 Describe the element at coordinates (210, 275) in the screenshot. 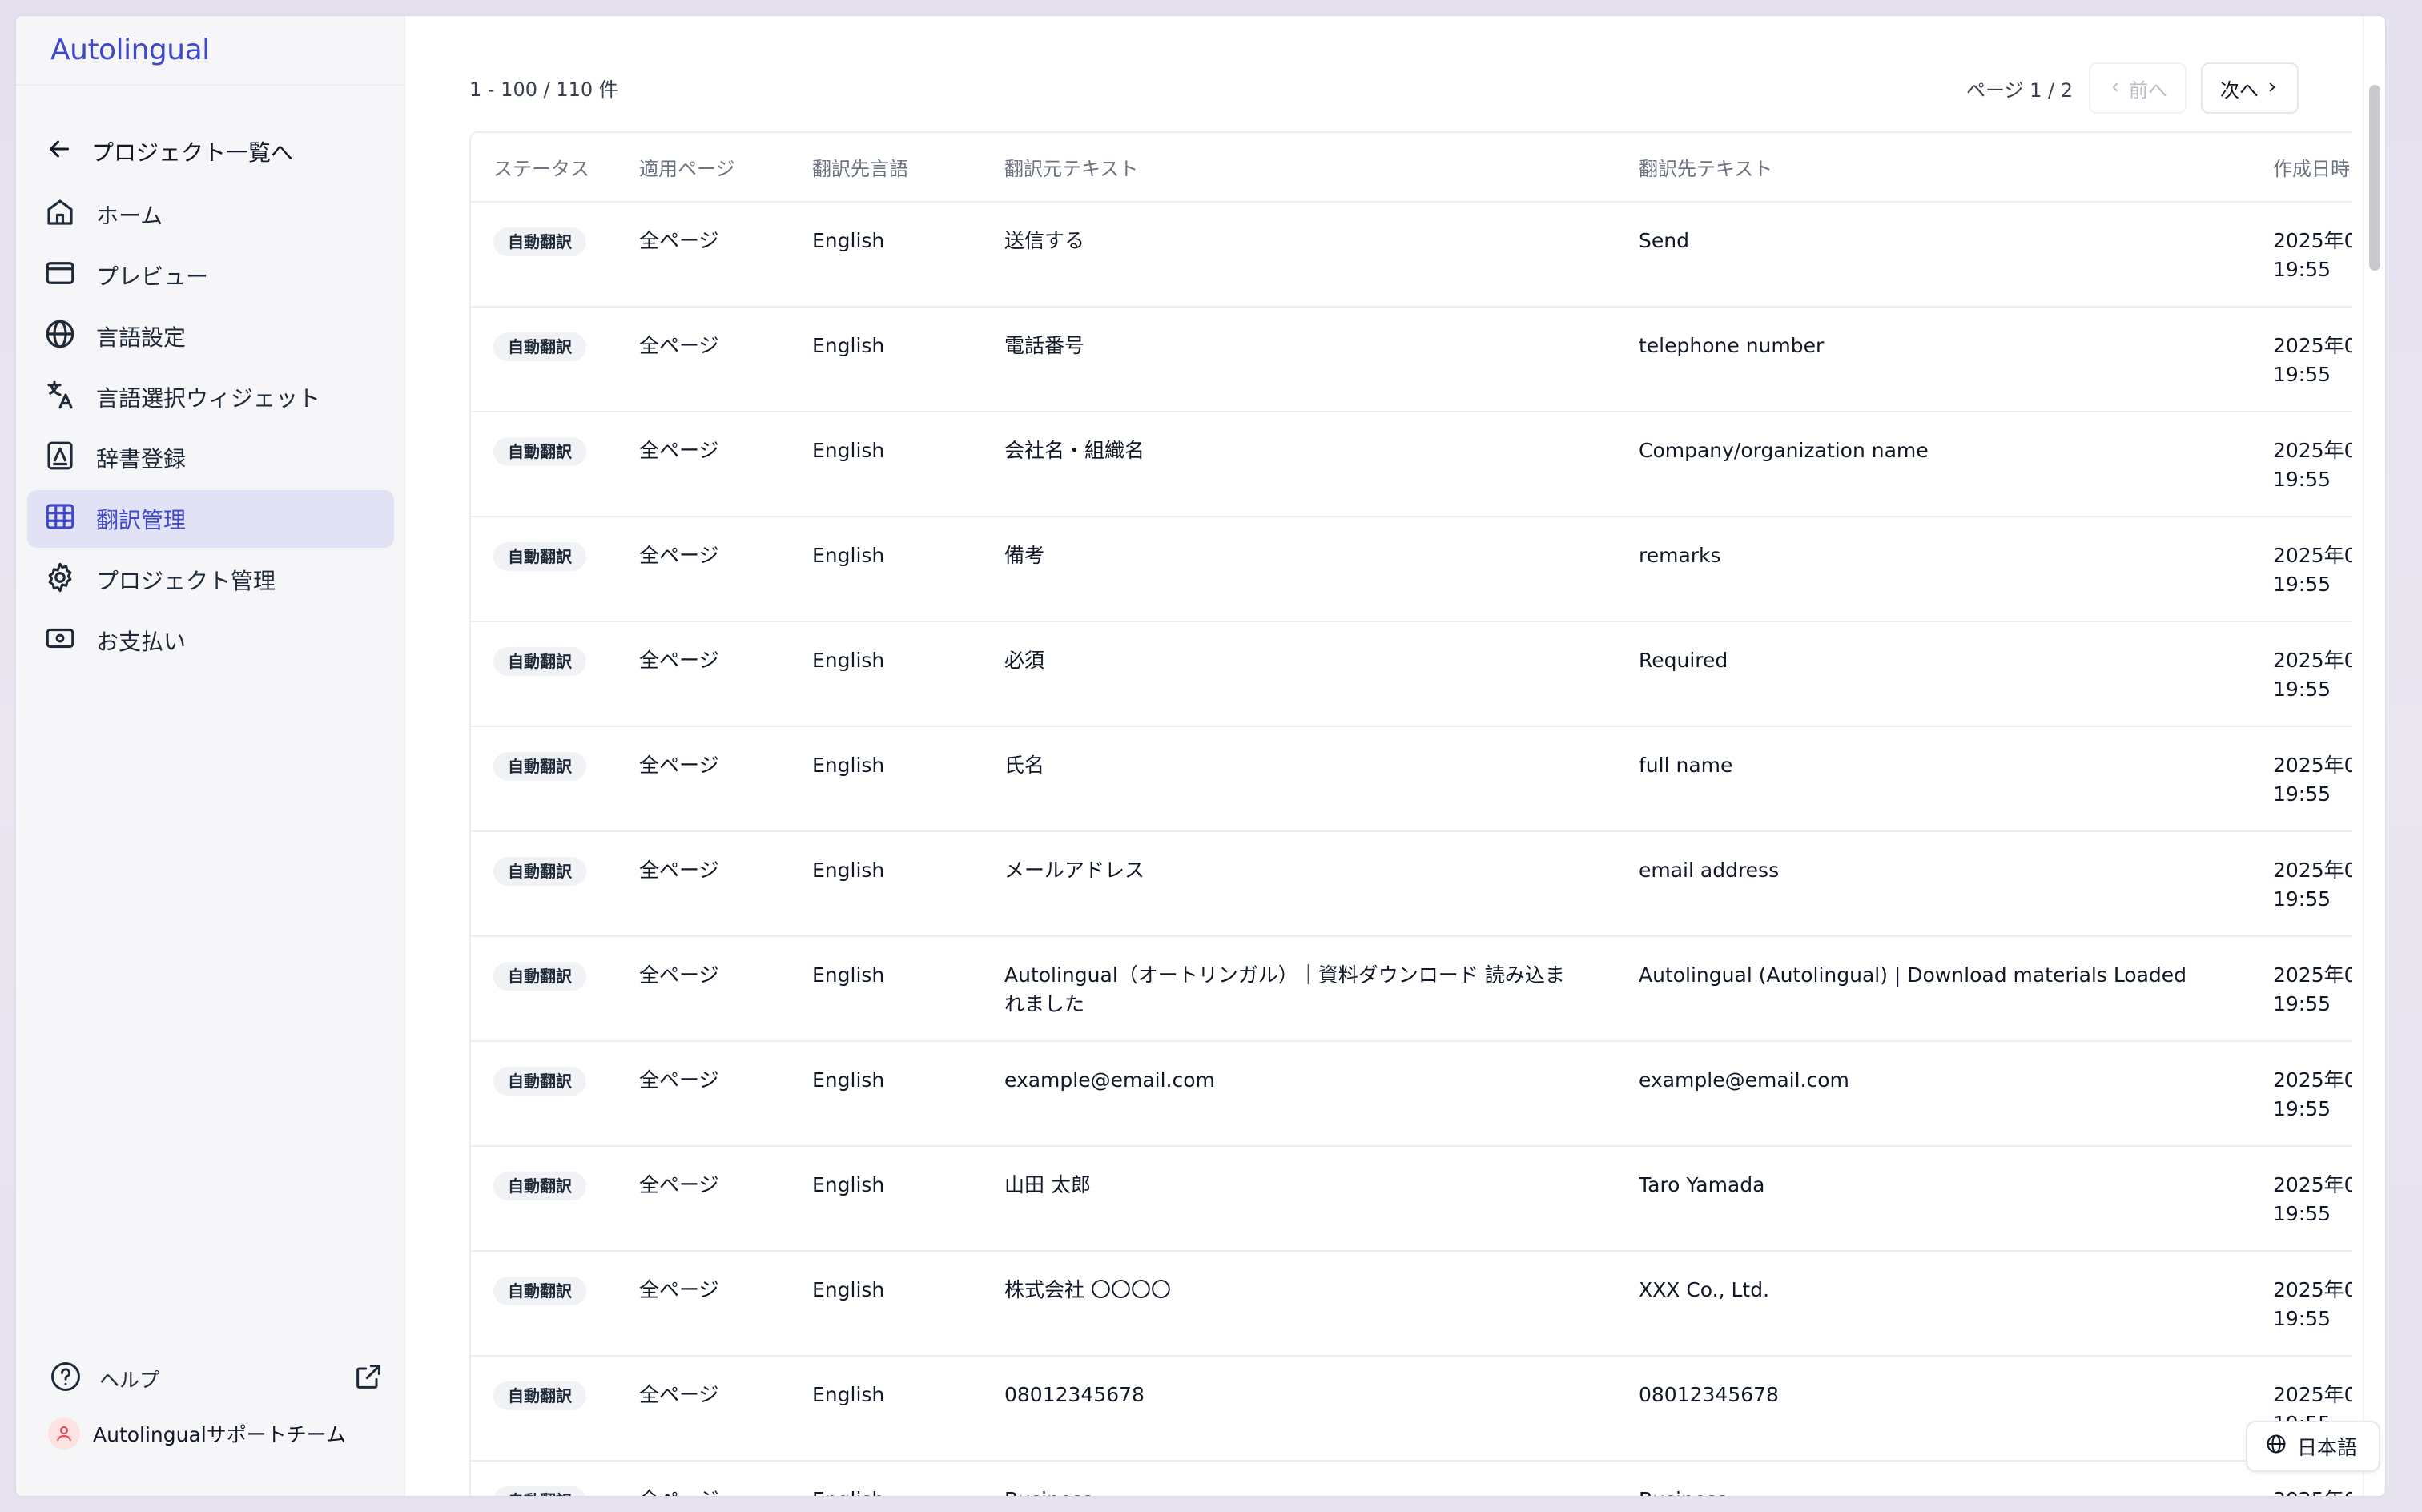

I see `sidebar-item-preview: プレビュー` at that location.